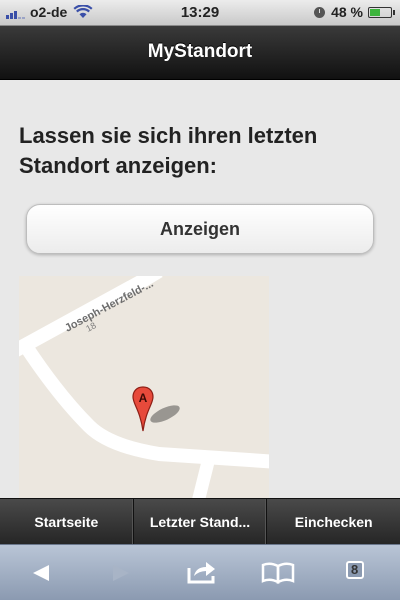  I want to click on tab-startseite: Startseite, so click(67, 521).